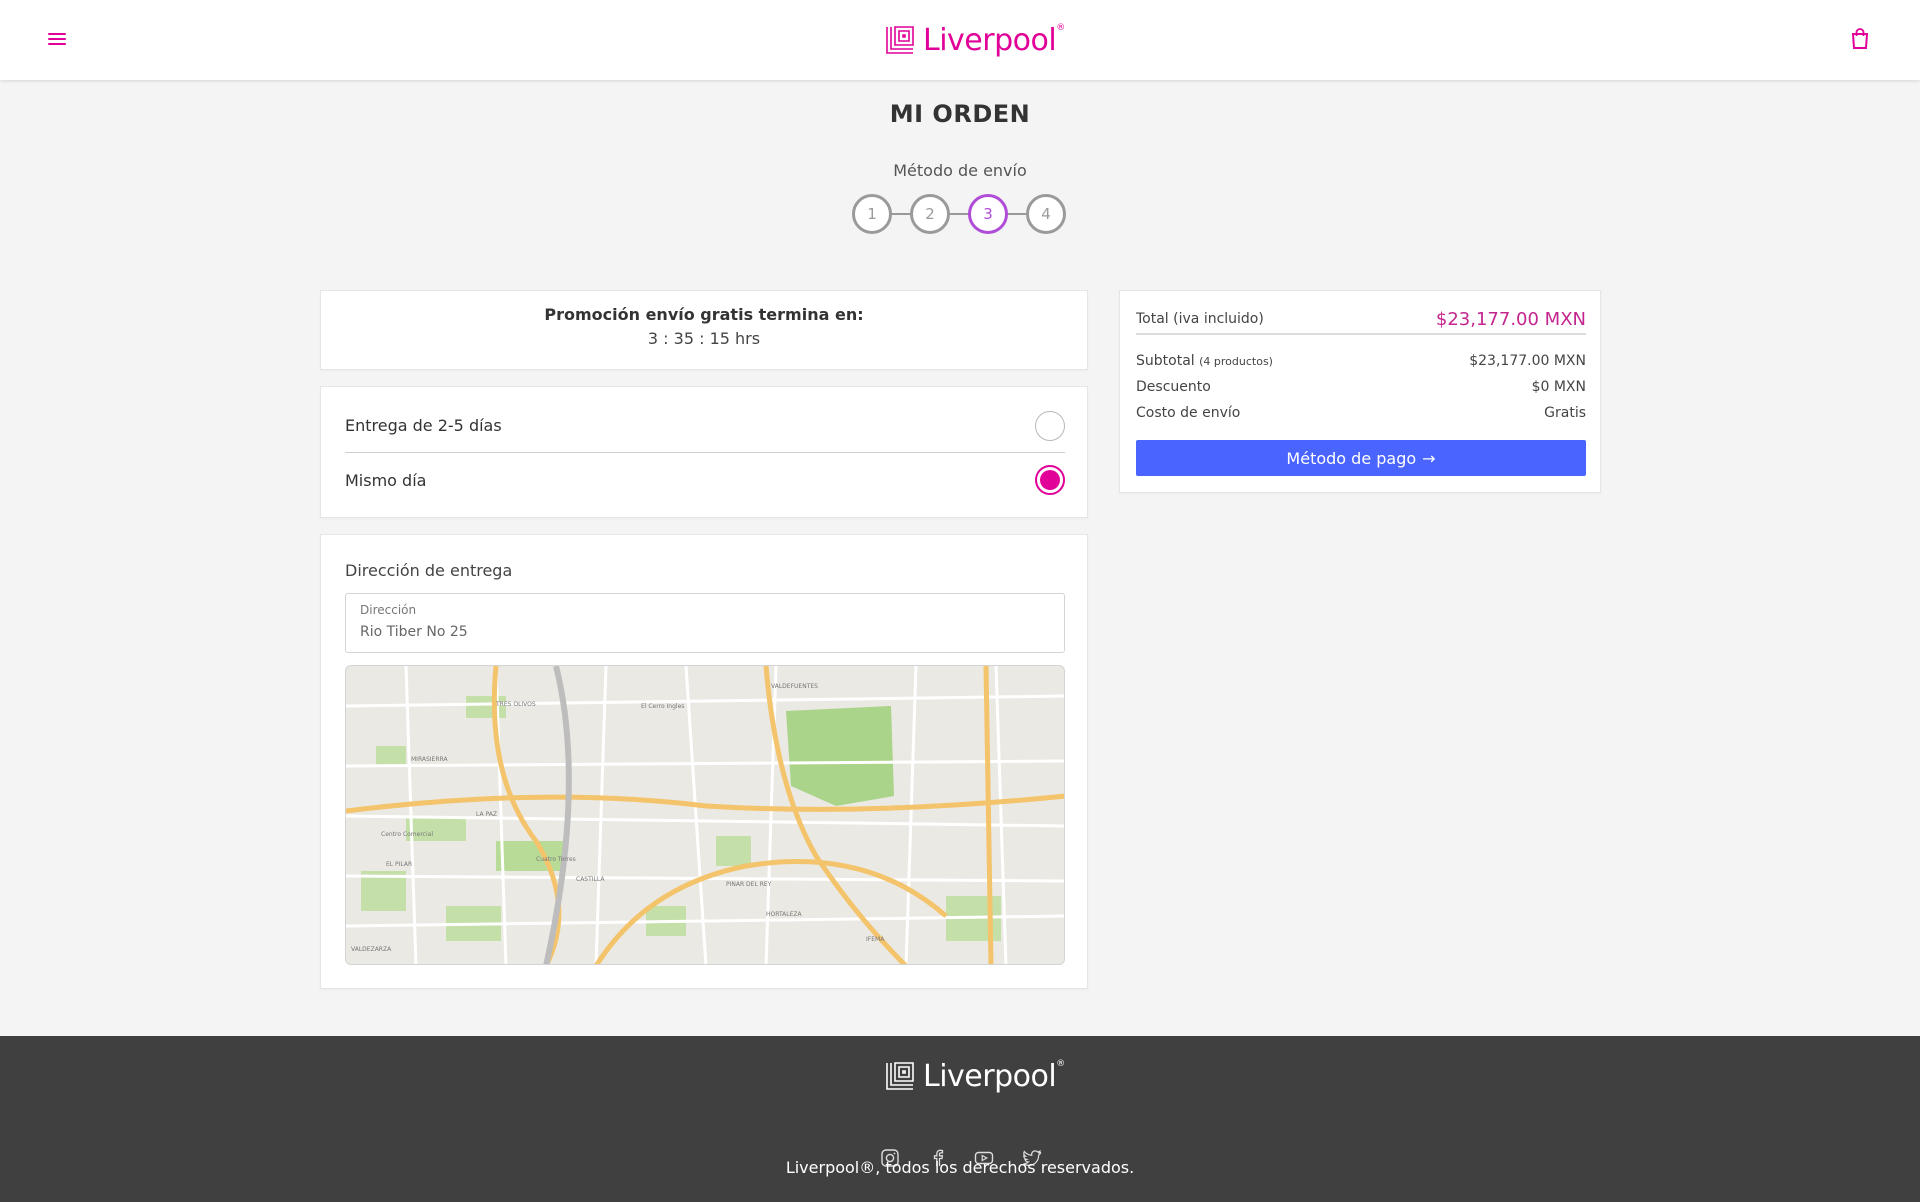 This screenshot has height=1202, width=1920. What do you see at coordinates (1173, 387) in the screenshot?
I see `discount-label: Descuento` at bounding box center [1173, 387].